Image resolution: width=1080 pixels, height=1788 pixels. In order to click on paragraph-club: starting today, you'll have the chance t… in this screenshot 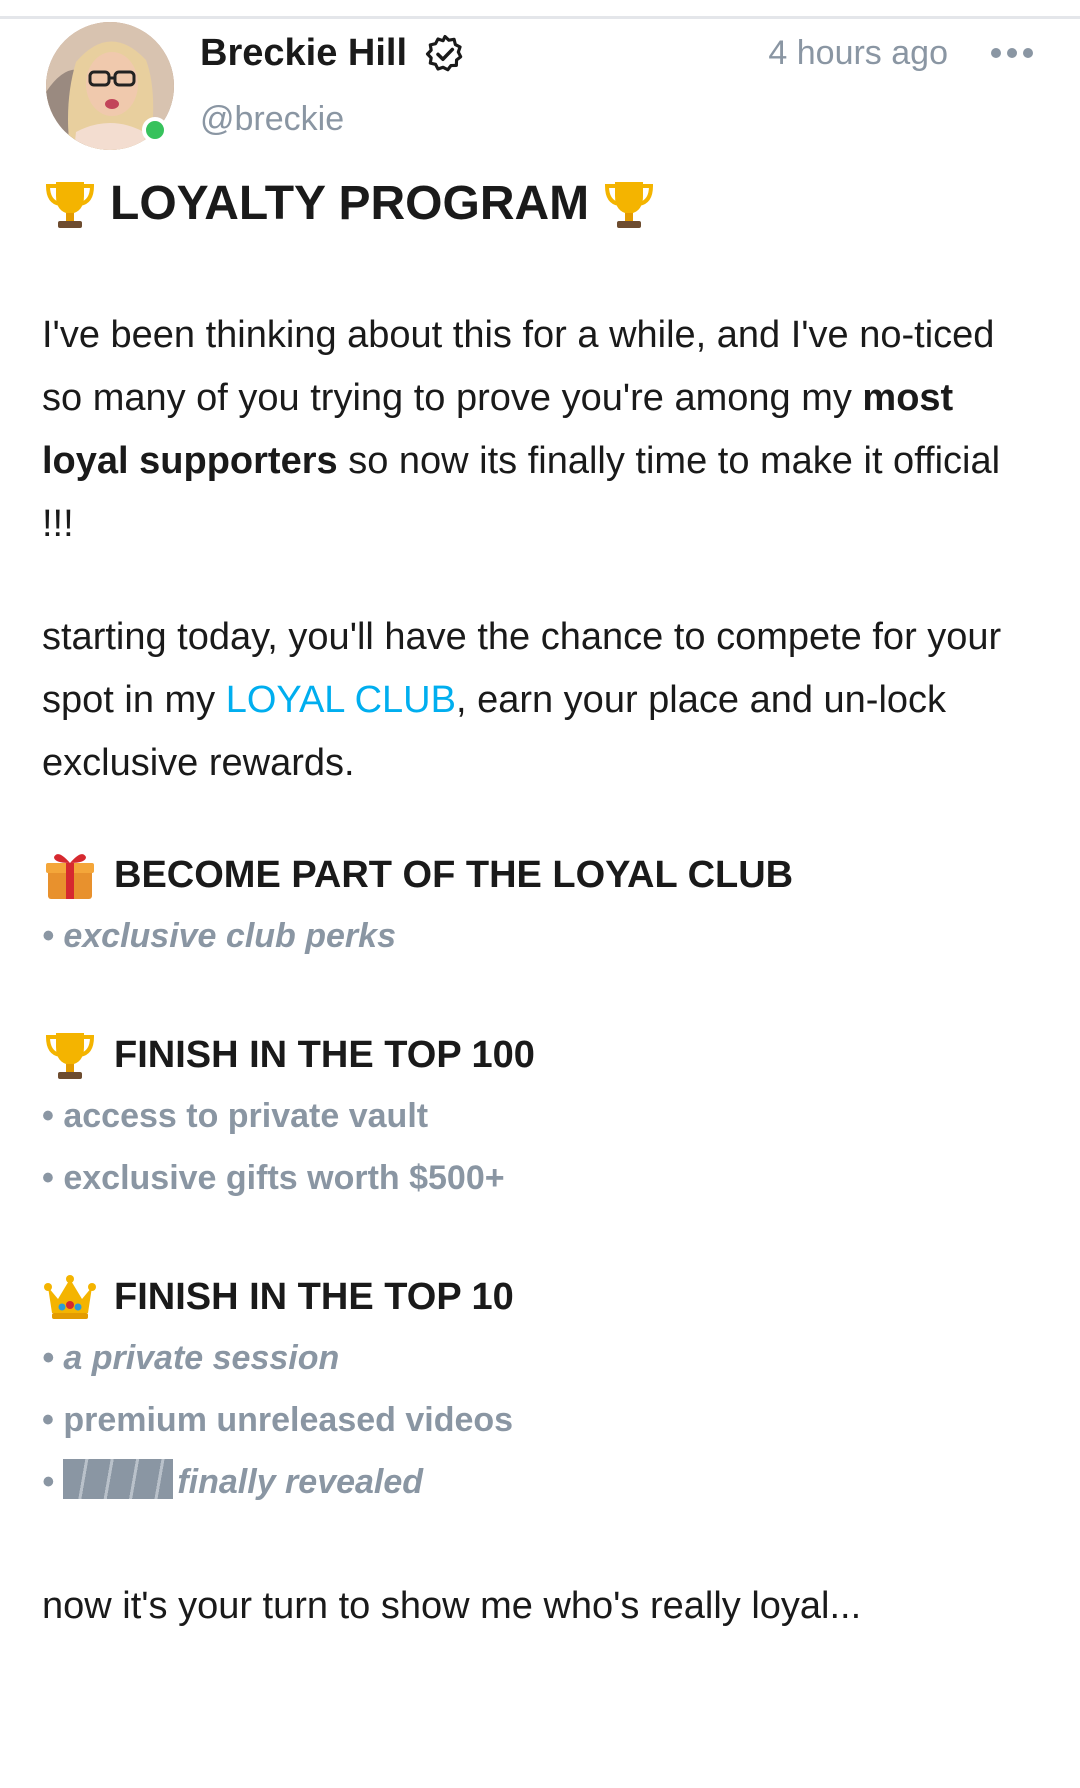, I will do `click(542, 700)`.